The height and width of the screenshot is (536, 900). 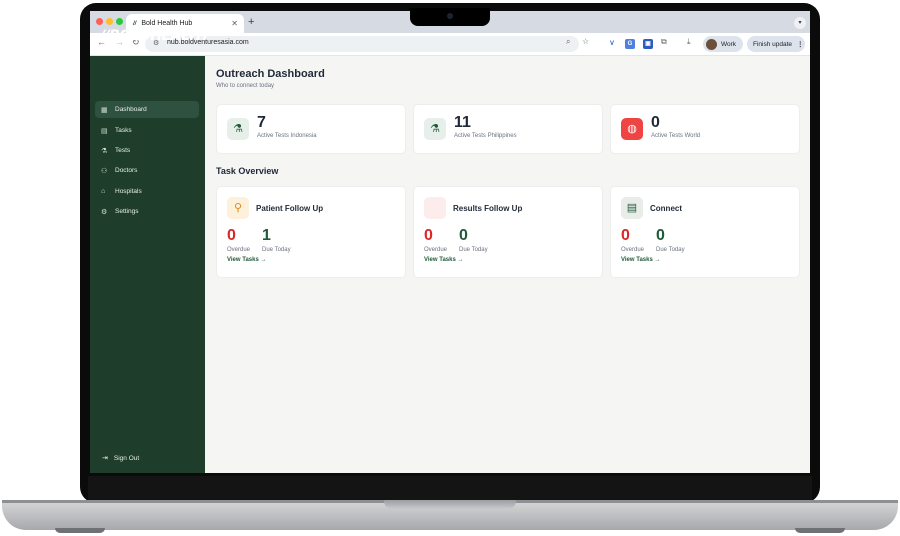 What do you see at coordinates (630, 44) in the screenshot?
I see `translate-extension-icon: G` at bounding box center [630, 44].